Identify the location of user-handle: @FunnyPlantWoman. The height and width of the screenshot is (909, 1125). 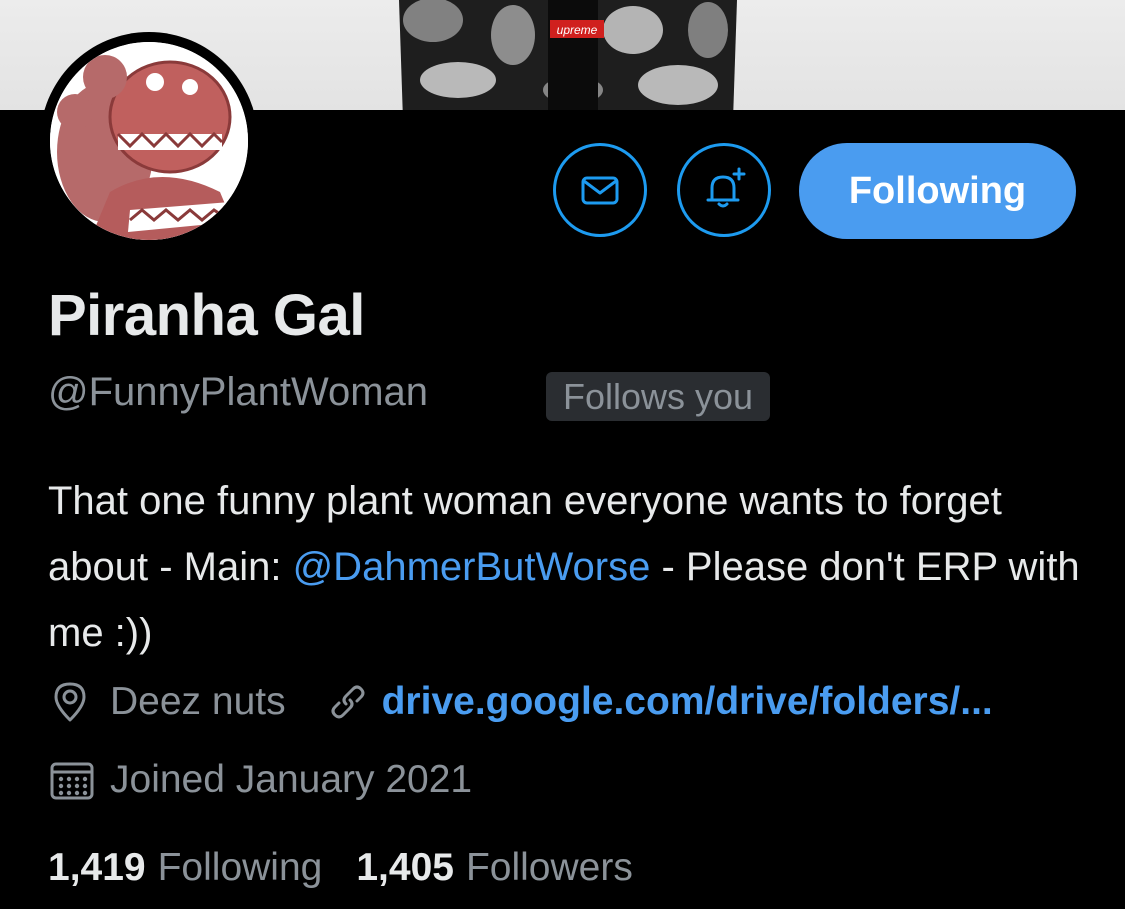
(238, 392).